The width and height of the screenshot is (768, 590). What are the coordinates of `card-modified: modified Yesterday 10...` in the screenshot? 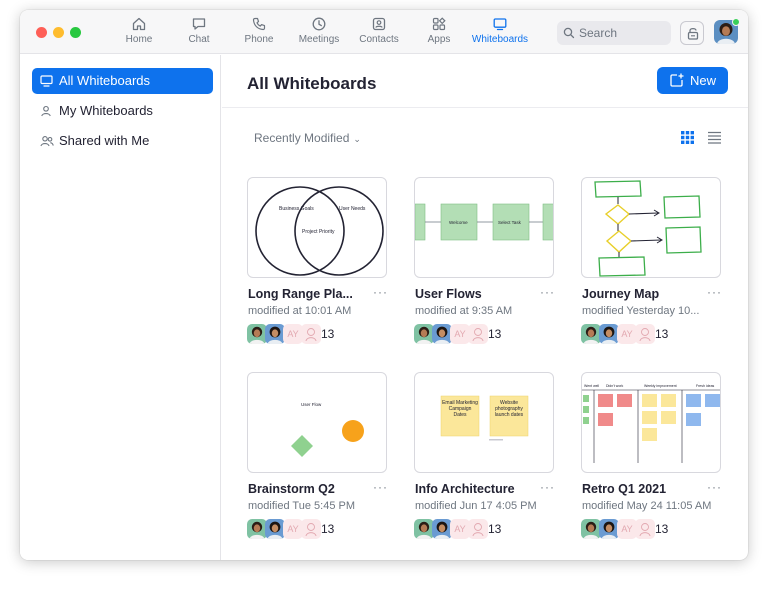 It's located at (641, 311).